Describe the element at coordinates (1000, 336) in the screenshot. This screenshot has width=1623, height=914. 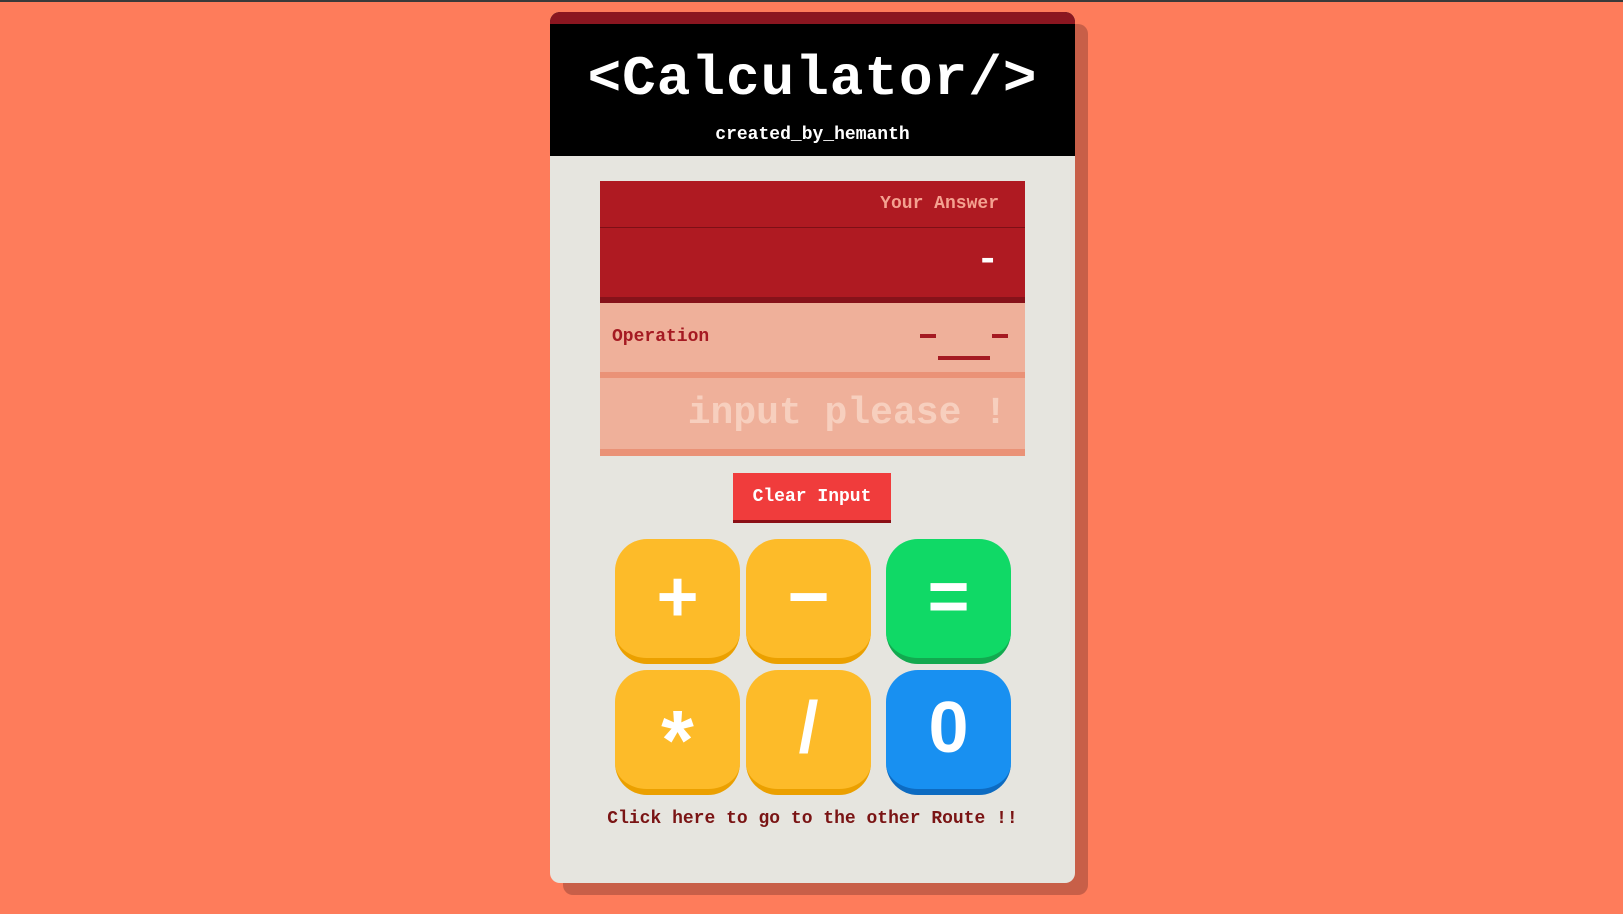
I see `operation-right-operand-slot` at that location.